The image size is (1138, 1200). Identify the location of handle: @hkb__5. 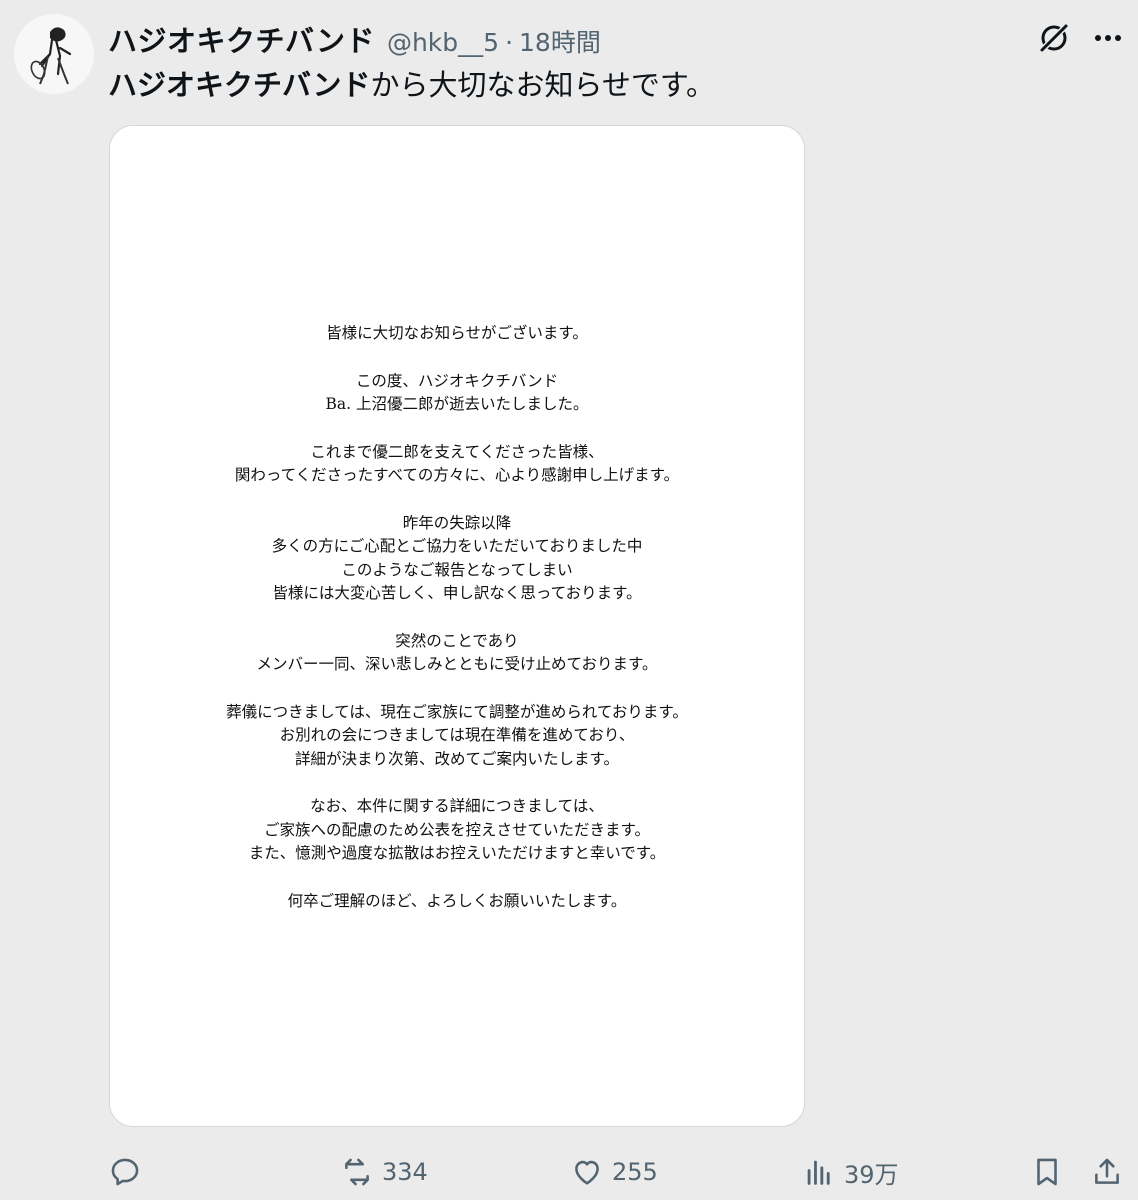
(443, 42).